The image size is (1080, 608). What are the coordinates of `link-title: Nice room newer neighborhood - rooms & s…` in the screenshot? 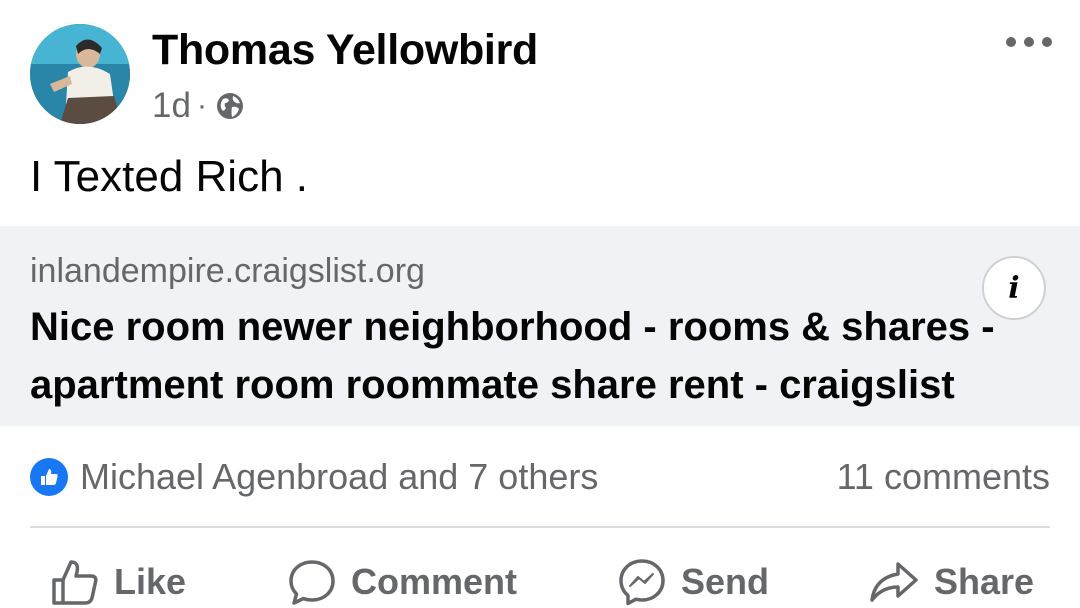 It's located at (512, 356).